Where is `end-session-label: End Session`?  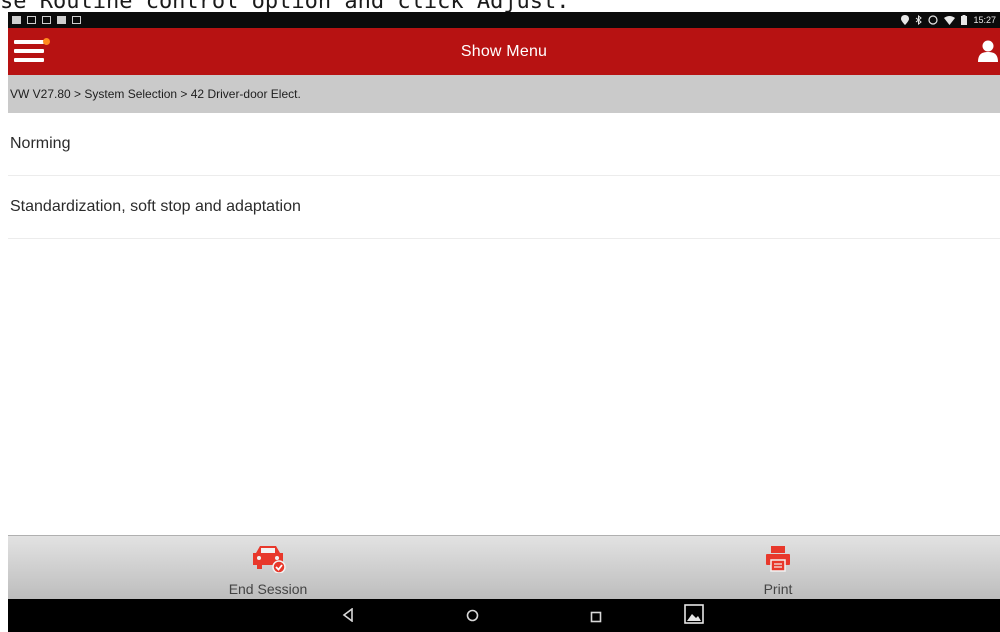 end-session-label: End Session is located at coordinates (268, 589).